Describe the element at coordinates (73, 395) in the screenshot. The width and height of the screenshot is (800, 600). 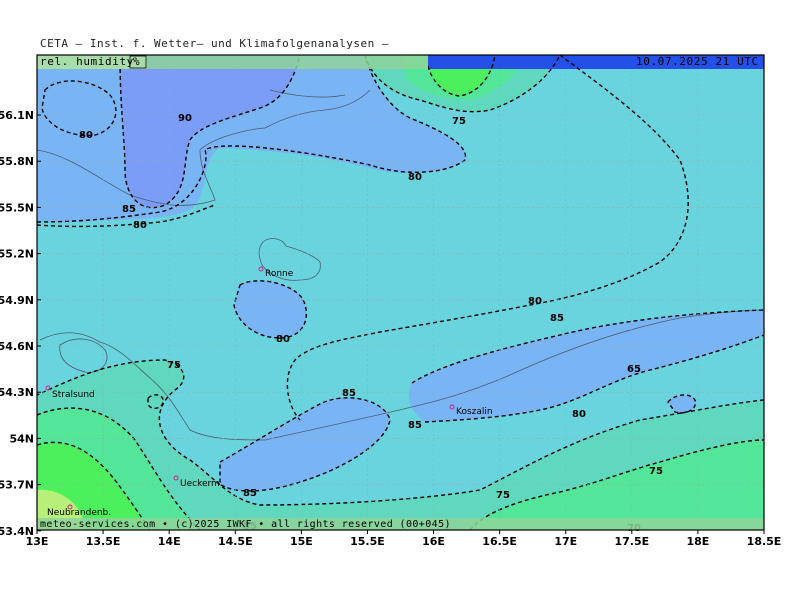
I see `city-label-stralsund: Stralsund` at that location.